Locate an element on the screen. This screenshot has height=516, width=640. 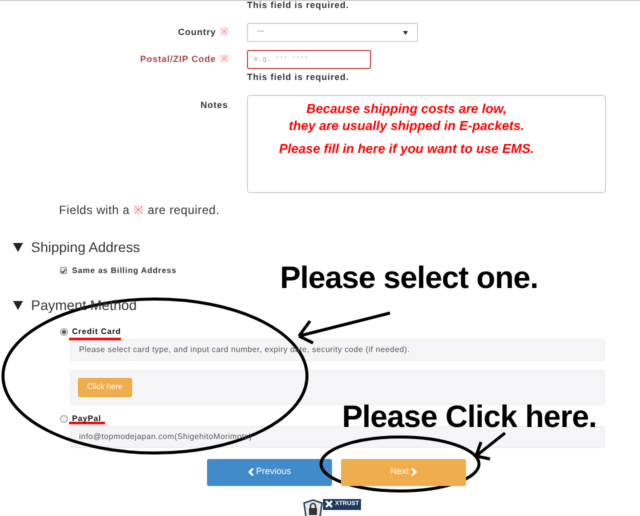
dropdown-caret-icon is located at coordinates (405, 32).